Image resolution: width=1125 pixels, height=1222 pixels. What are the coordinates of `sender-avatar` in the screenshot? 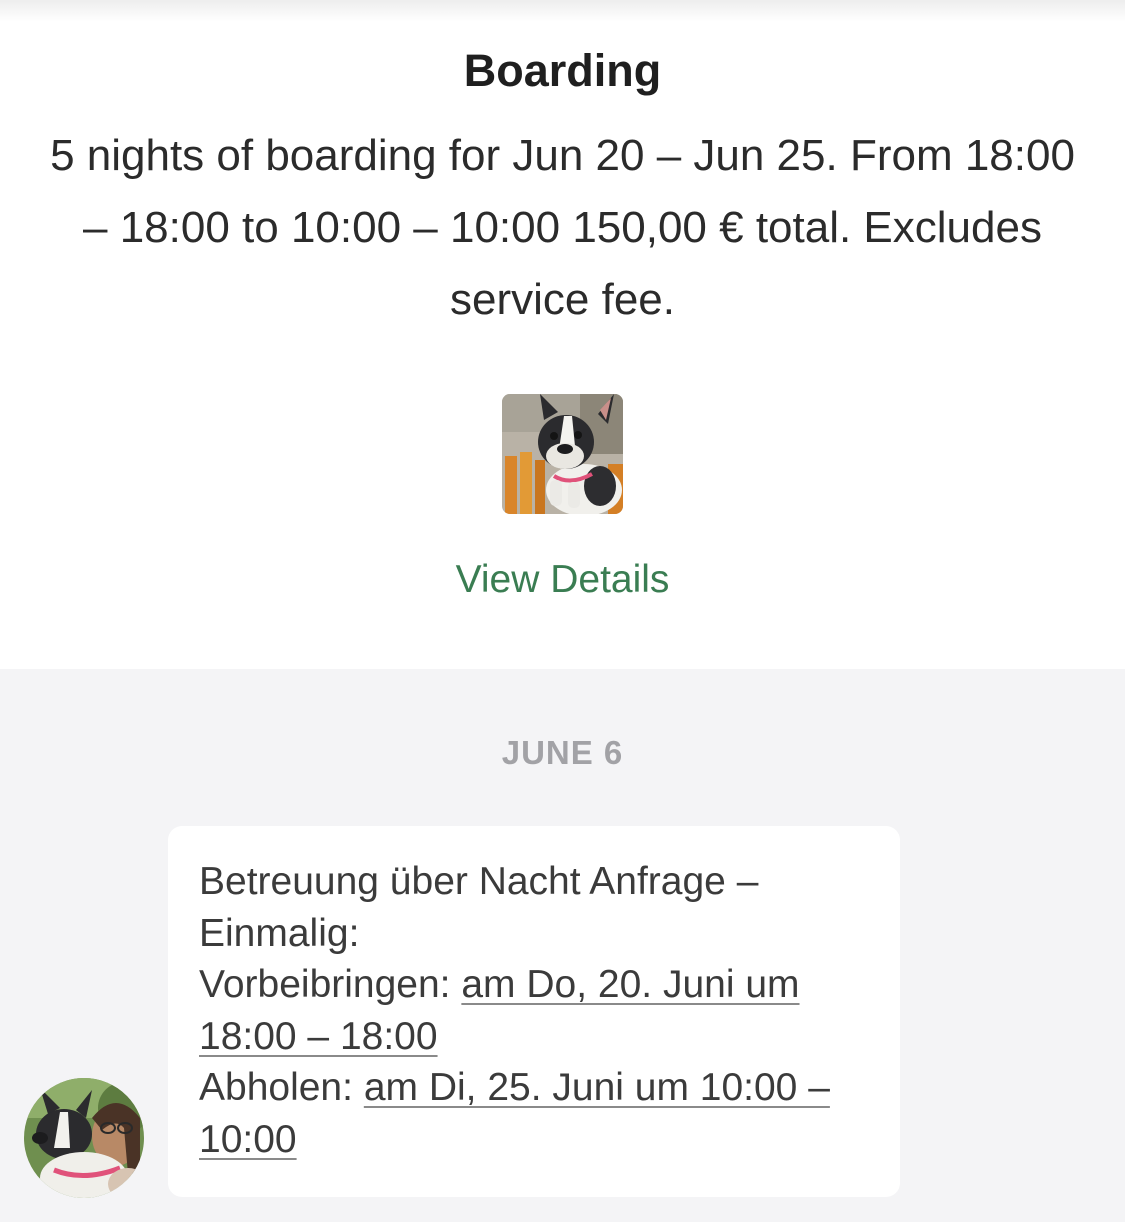 It's located at (84, 1138).